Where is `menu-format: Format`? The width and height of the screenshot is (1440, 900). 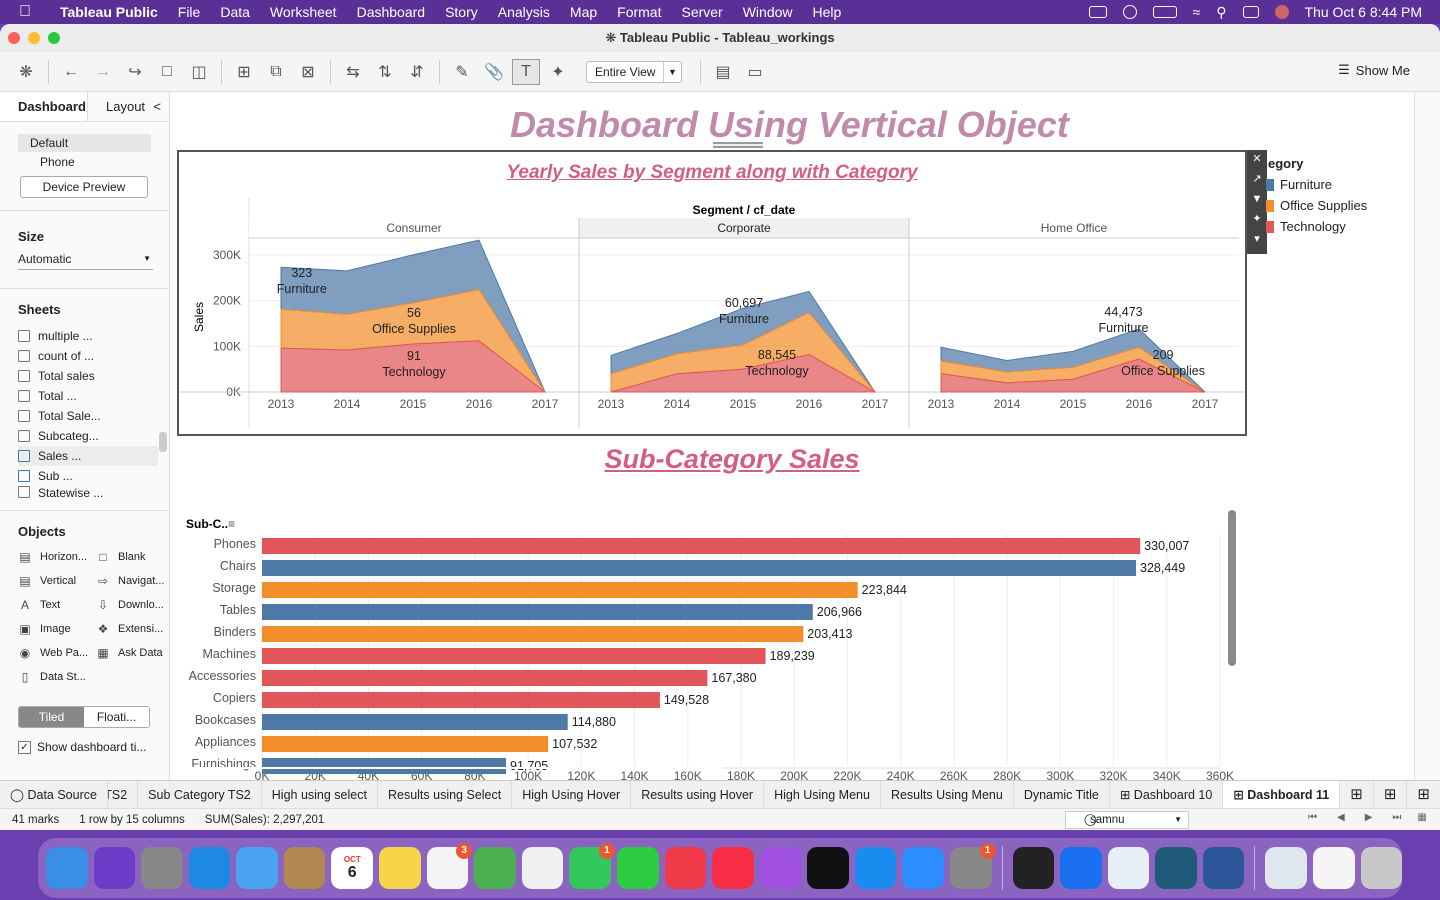
menu-format: Format is located at coordinates (639, 12).